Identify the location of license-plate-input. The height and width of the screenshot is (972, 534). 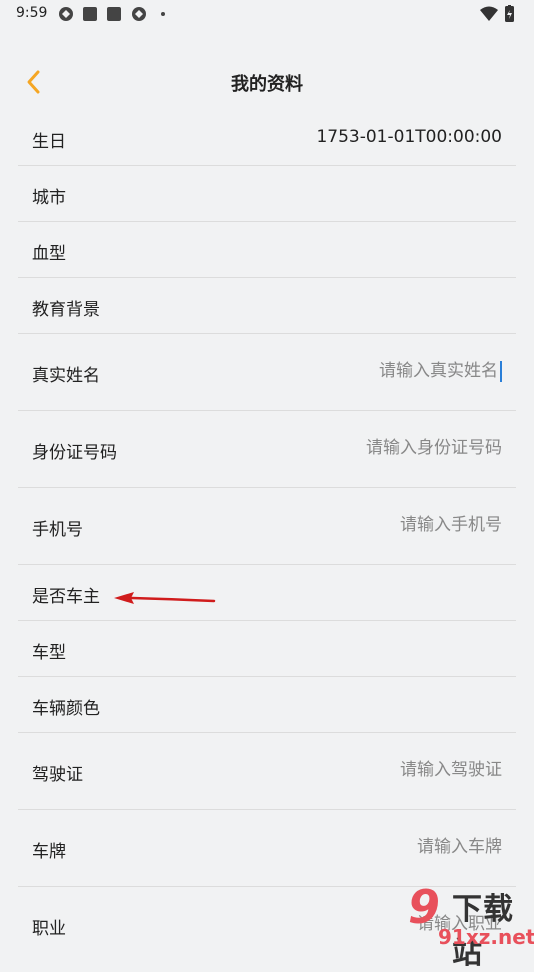
(382, 847).